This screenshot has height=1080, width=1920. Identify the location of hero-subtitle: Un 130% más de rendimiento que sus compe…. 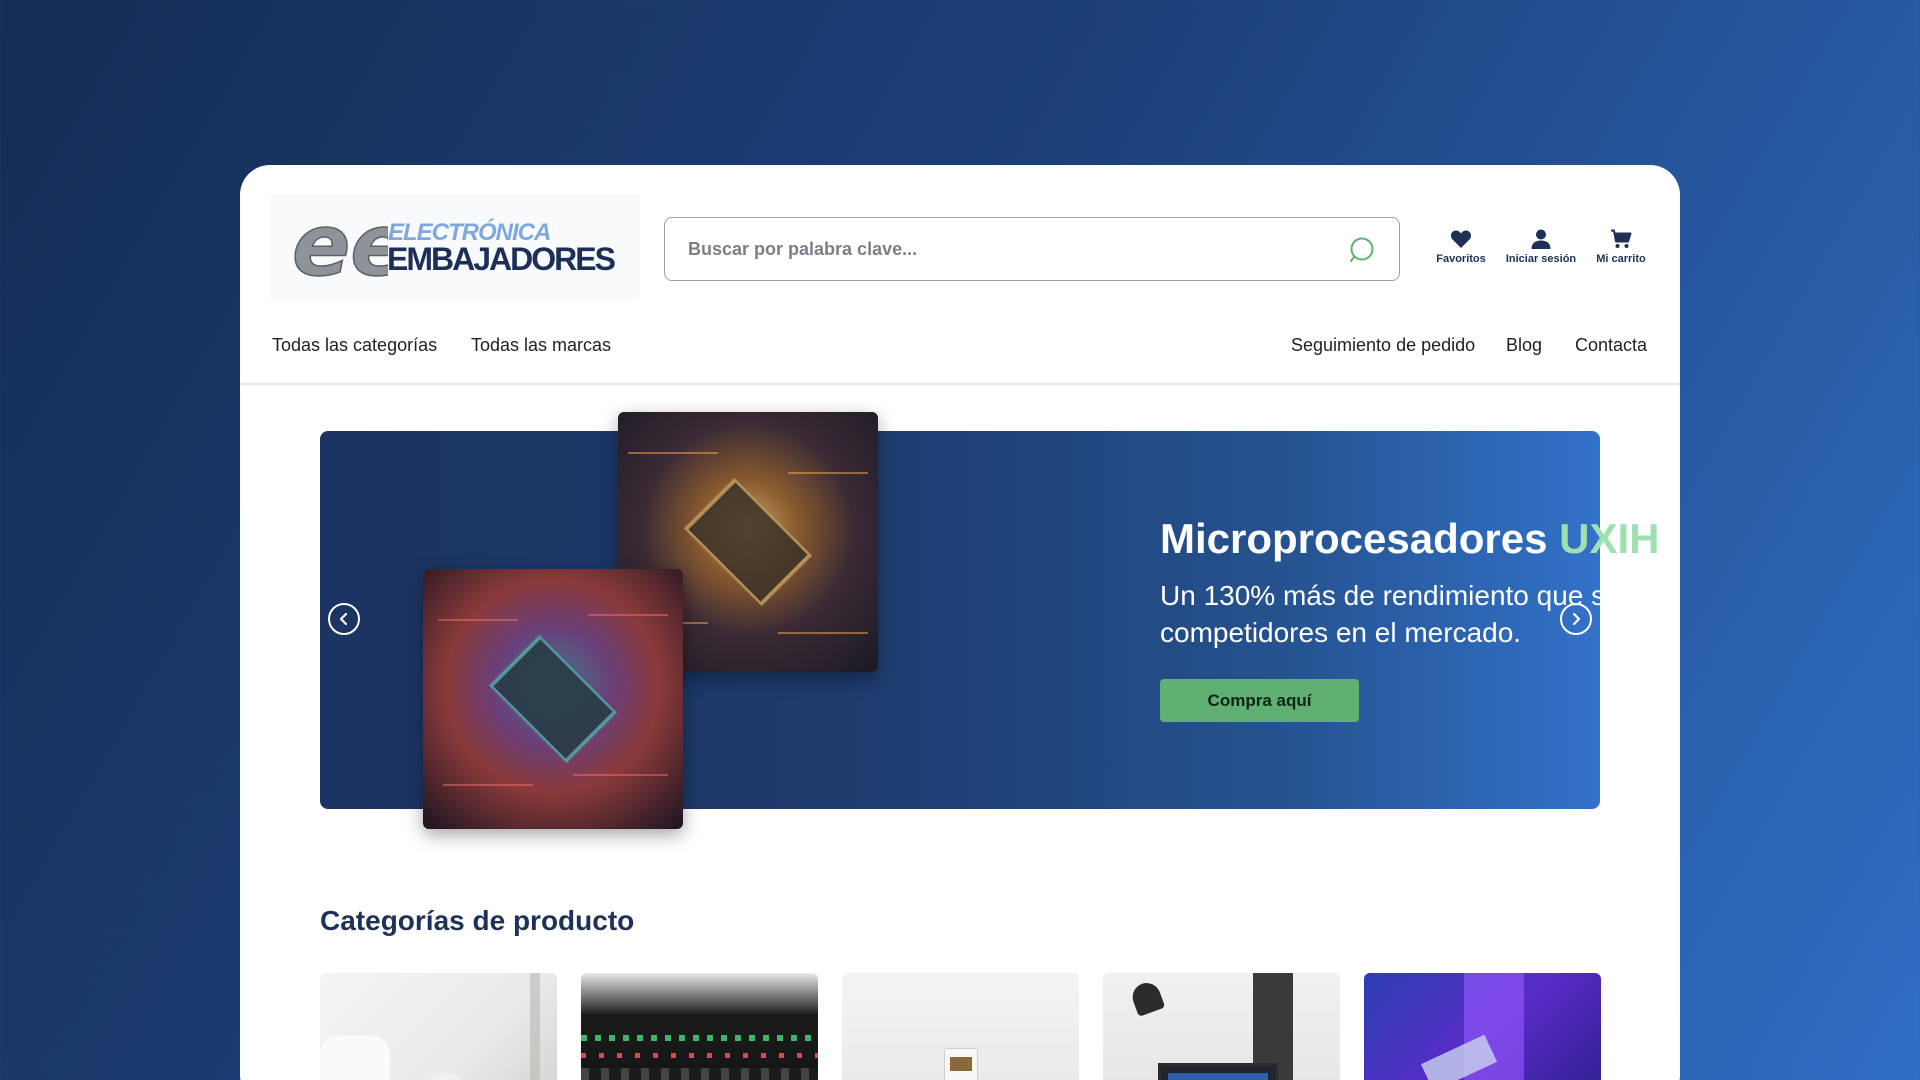
(1397, 614).